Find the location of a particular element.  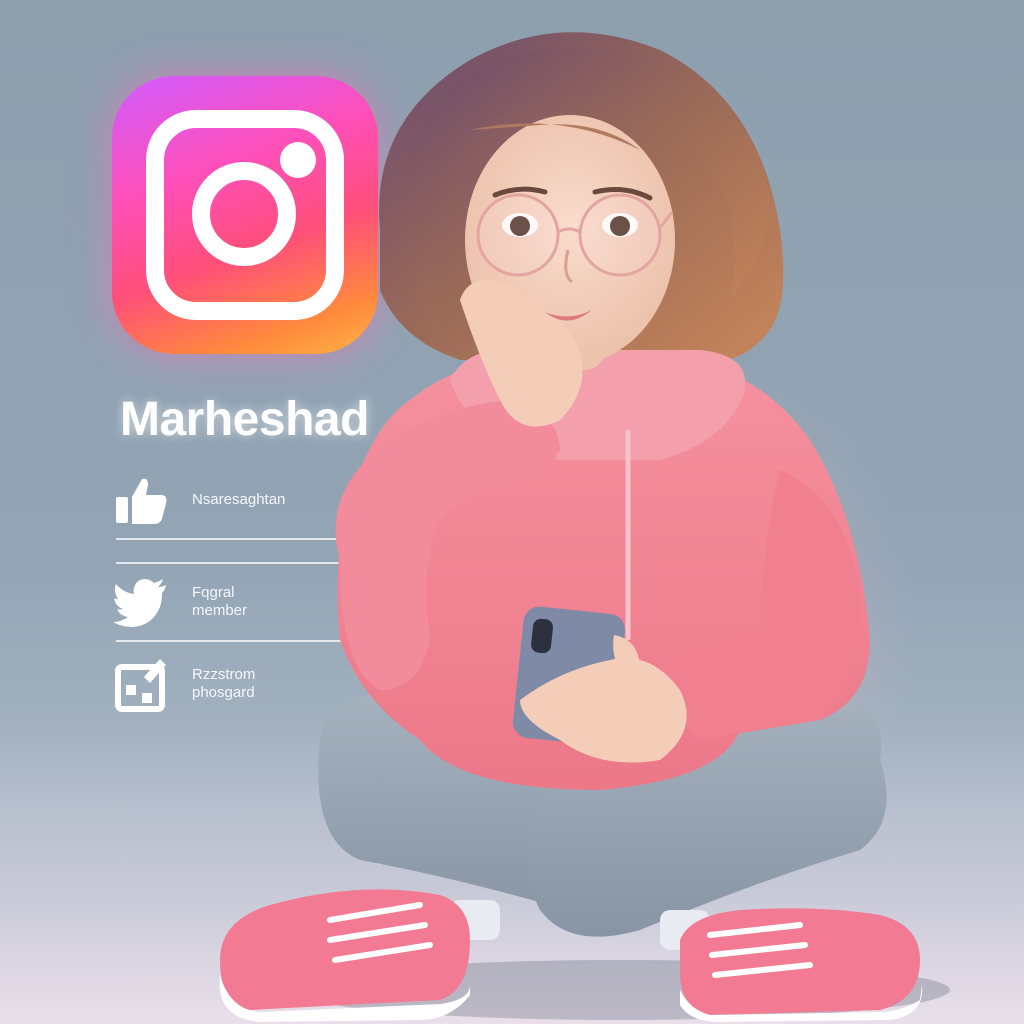

left-sneaker is located at coordinates (345, 949).